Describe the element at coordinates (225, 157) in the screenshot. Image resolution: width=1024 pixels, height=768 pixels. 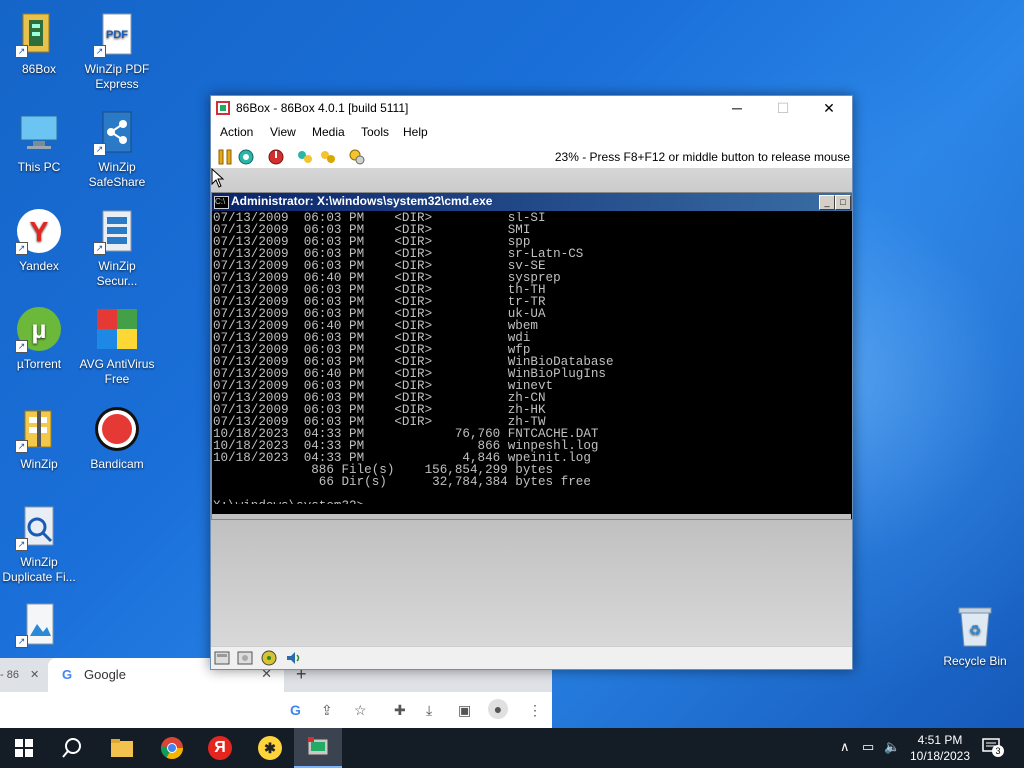
I see `pause-icon` at that location.